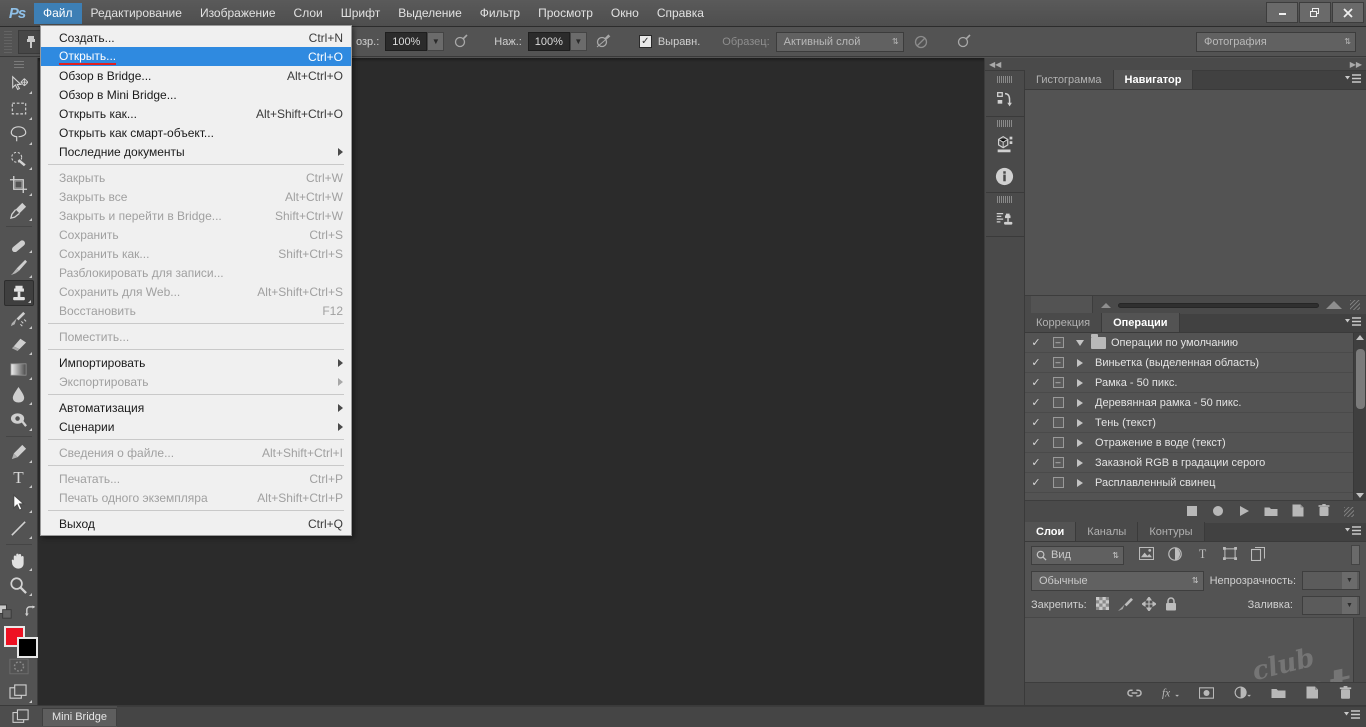 The height and width of the screenshot is (727, 1366). Describe the element at coordinates (196, 407) in the screenshot. I see `file-menu-item: Автоматизация` at that location.